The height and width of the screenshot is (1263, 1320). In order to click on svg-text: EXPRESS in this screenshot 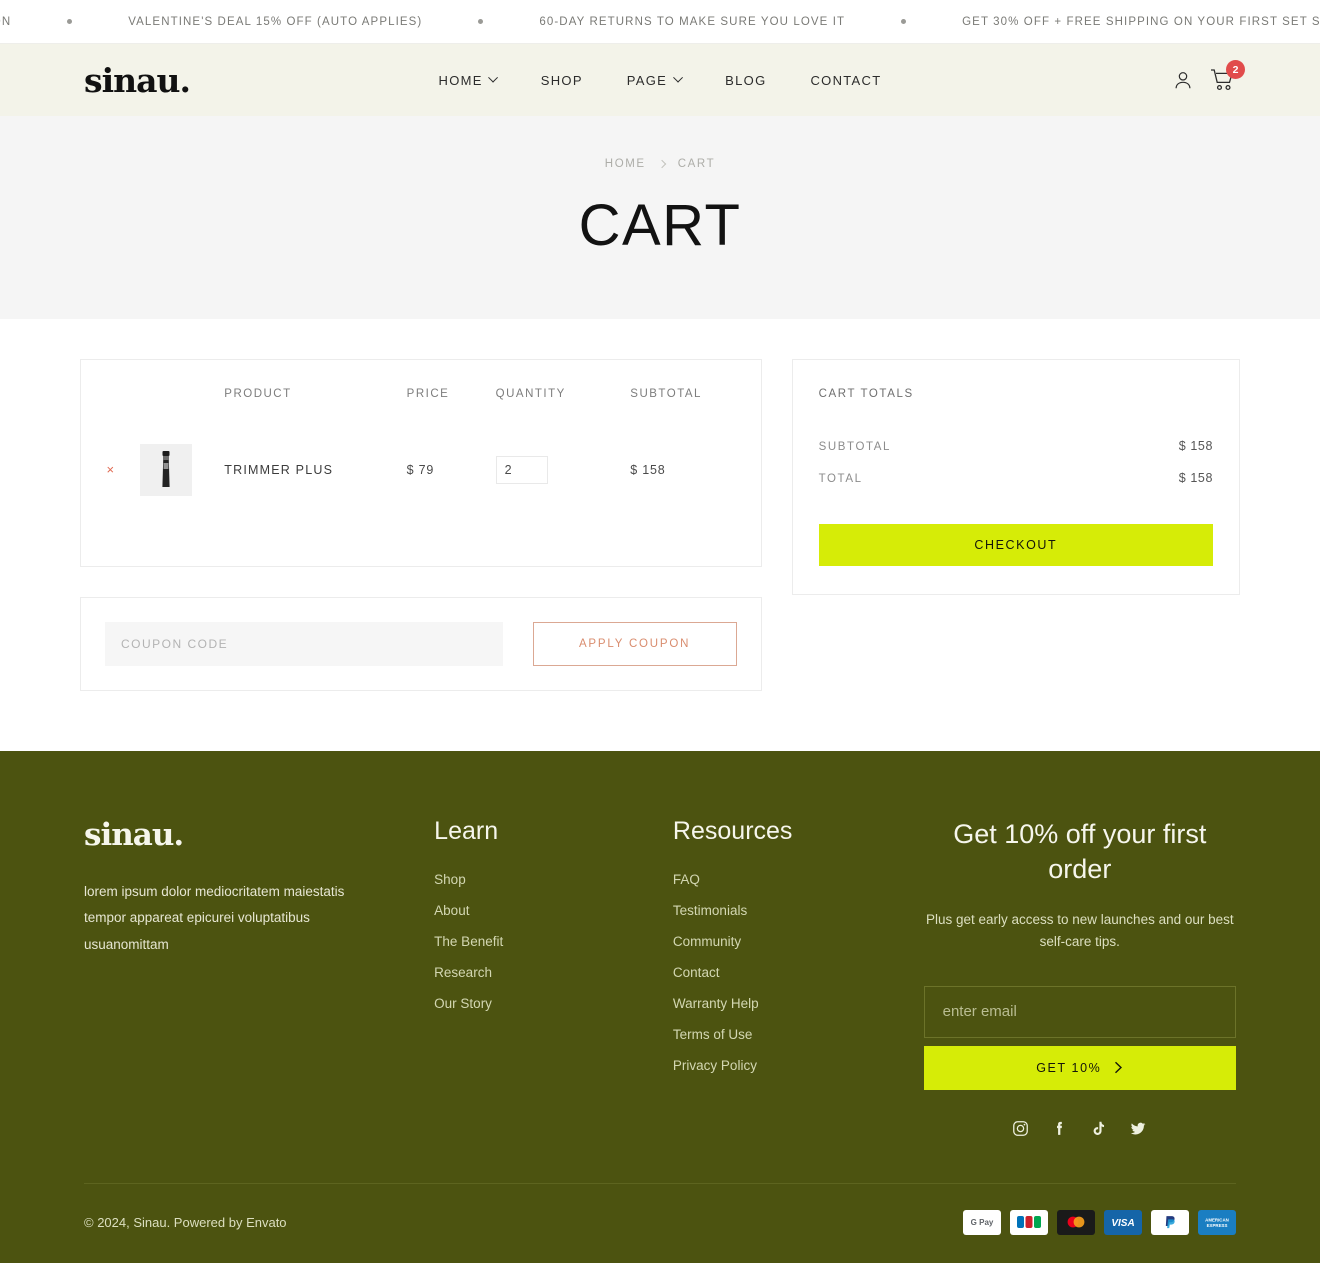, I will do `click(1217, 1225)`.